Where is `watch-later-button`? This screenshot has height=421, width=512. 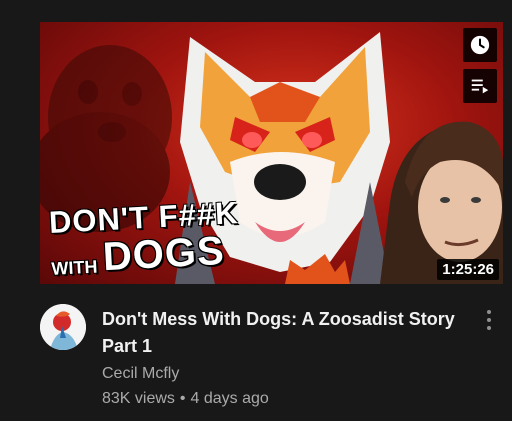 watch-later-button is located at coordinates (480, 45).